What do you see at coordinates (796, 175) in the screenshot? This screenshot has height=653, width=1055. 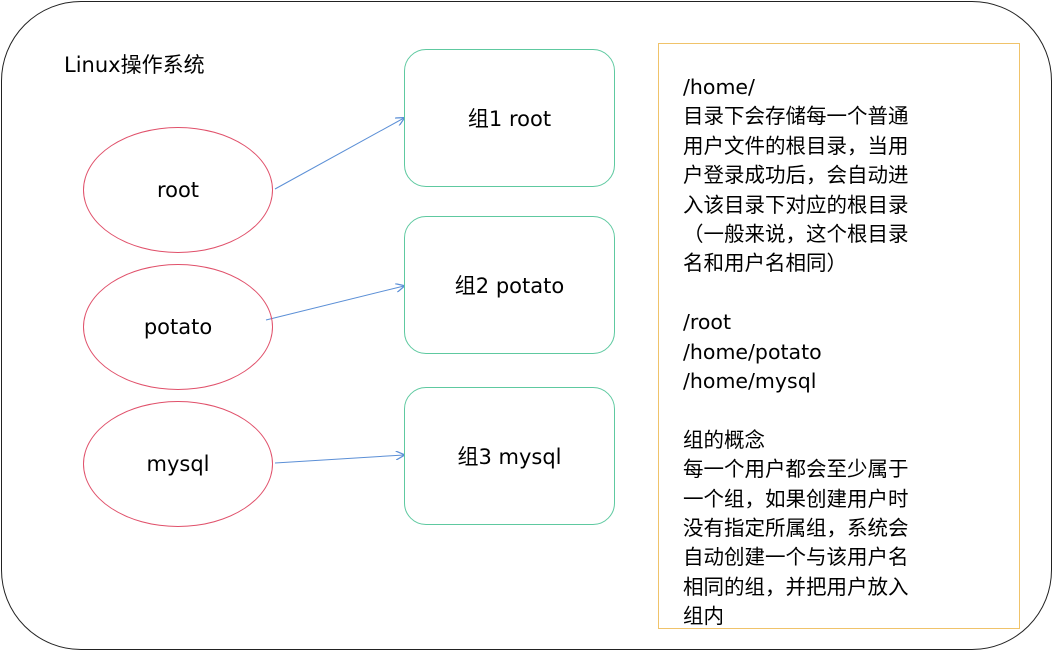 I see `note-line: 户登录成功后，会自动进` at bounding box center [796, 175].